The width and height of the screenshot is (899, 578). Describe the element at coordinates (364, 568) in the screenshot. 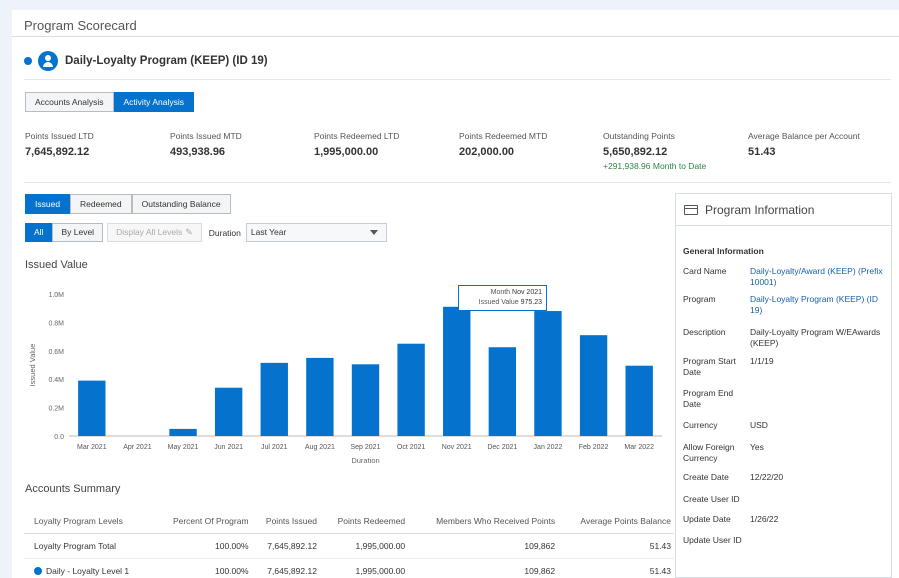

I see `table-cell: 1,995,000.00` at that location.